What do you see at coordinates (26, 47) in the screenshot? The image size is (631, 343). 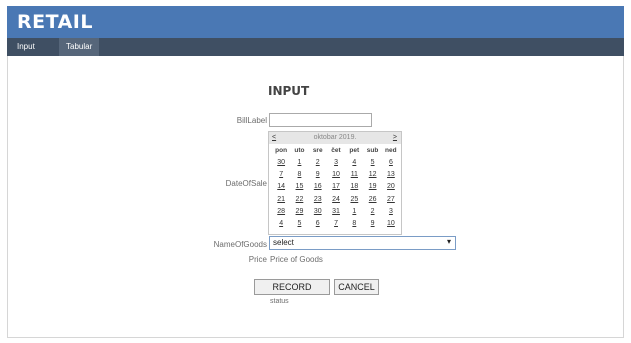 I see `nav-item-input: Input` at bounding box center [26, 47].